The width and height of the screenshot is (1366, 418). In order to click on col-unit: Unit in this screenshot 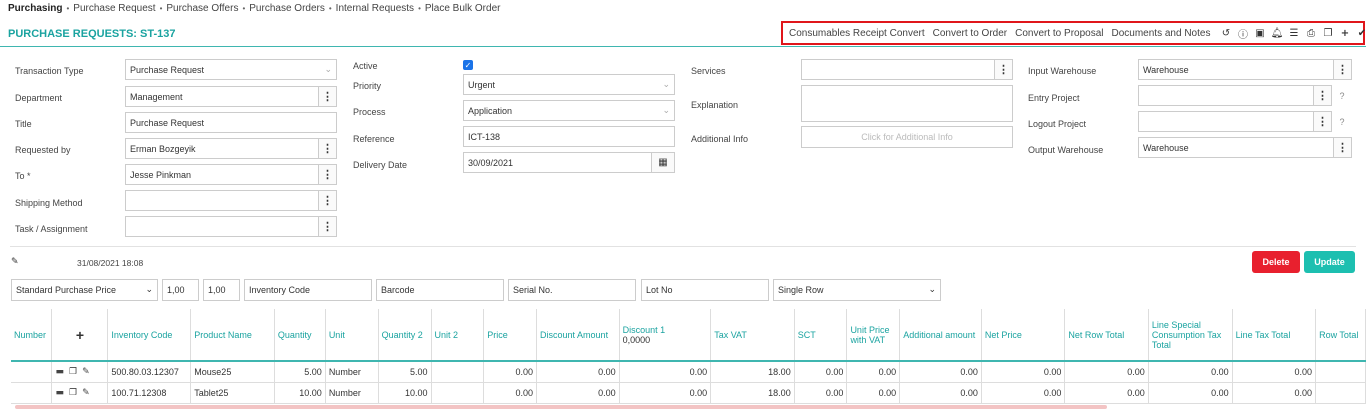, I will do `click(352, 335)`.